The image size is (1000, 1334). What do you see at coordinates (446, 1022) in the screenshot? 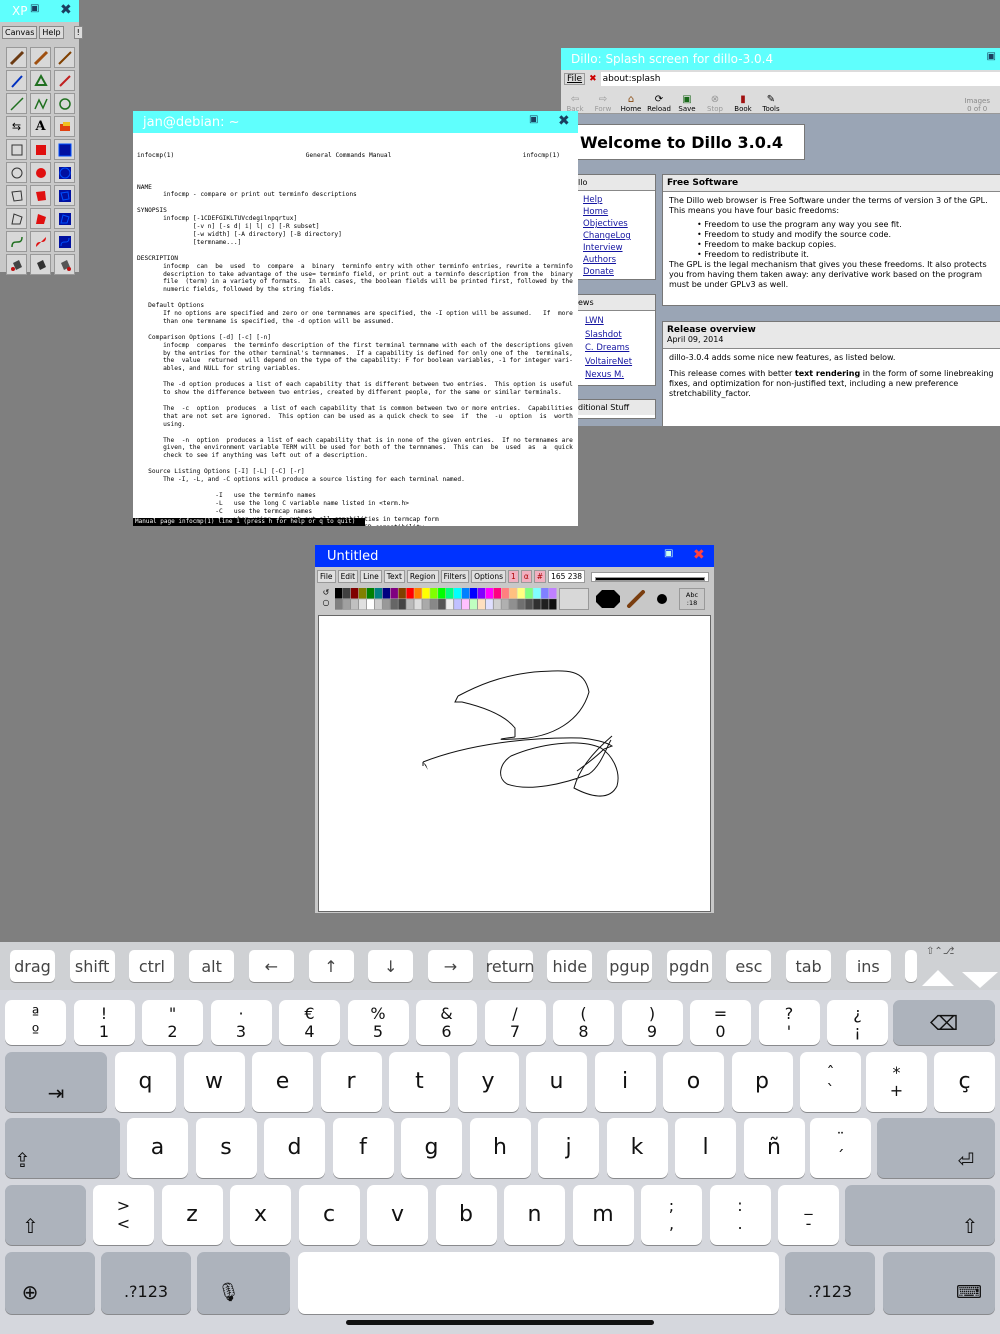
I see `key-6: & 6` at bounding box center [446, 1022].